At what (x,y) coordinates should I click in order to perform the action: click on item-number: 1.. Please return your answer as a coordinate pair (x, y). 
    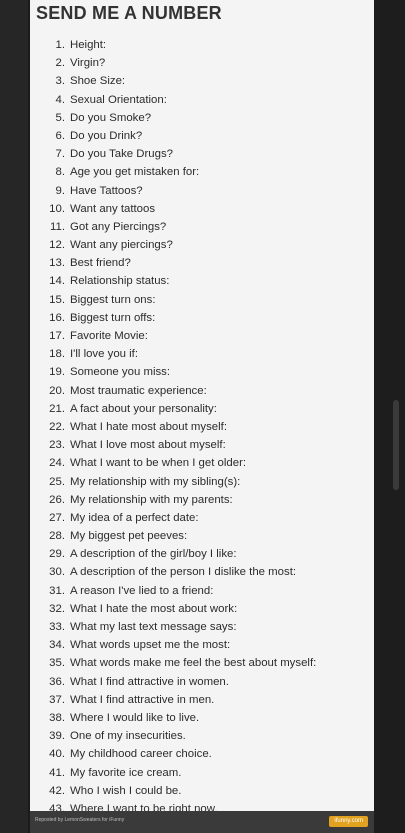
    Looking at the image, I should click on (60, 45).